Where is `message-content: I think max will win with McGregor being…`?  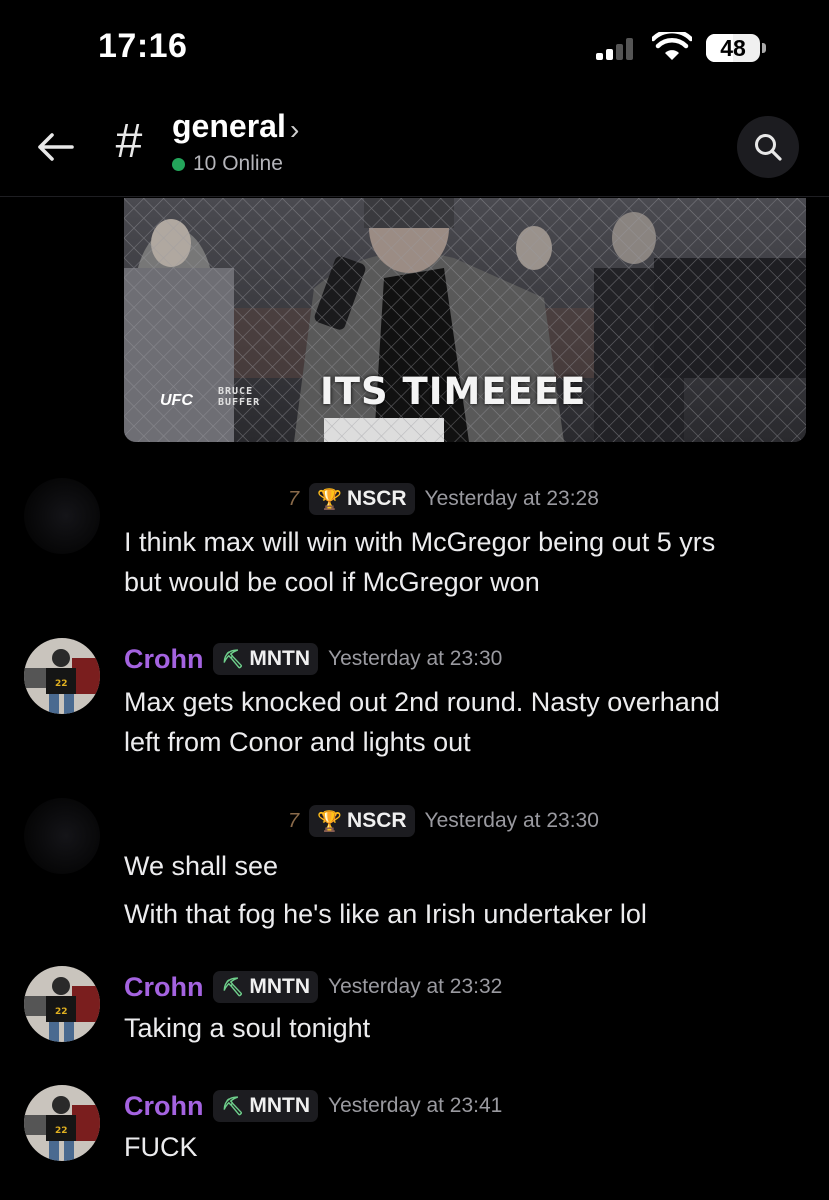 message-content: I think max will win with McGregor being… is located at coordinates (464, 562).